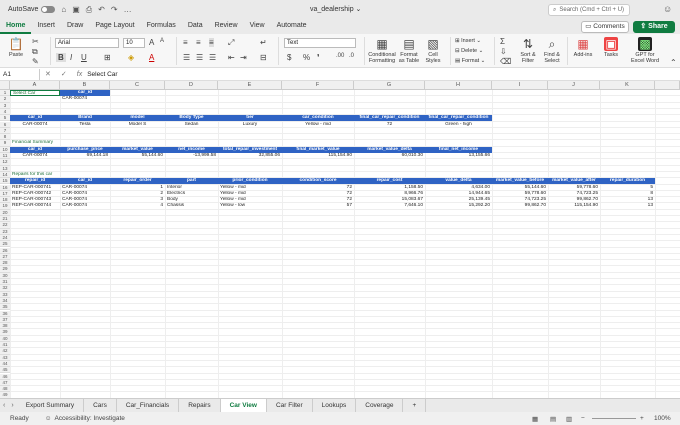  I want to click on repair-cost-value: 7,646.10, so click(389, 206).